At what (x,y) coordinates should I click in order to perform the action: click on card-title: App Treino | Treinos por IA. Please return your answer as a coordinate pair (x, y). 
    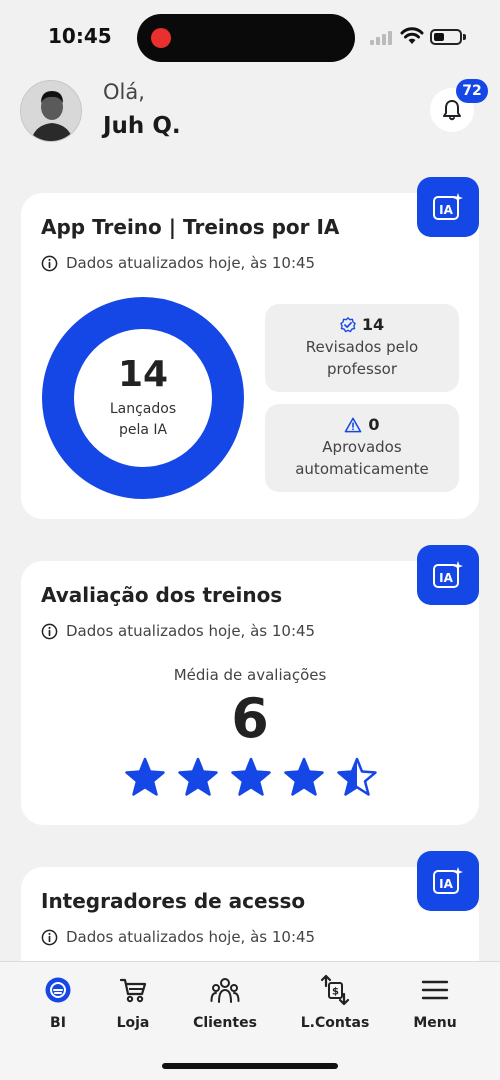
    Looking at the image, I should click on (190, 227).